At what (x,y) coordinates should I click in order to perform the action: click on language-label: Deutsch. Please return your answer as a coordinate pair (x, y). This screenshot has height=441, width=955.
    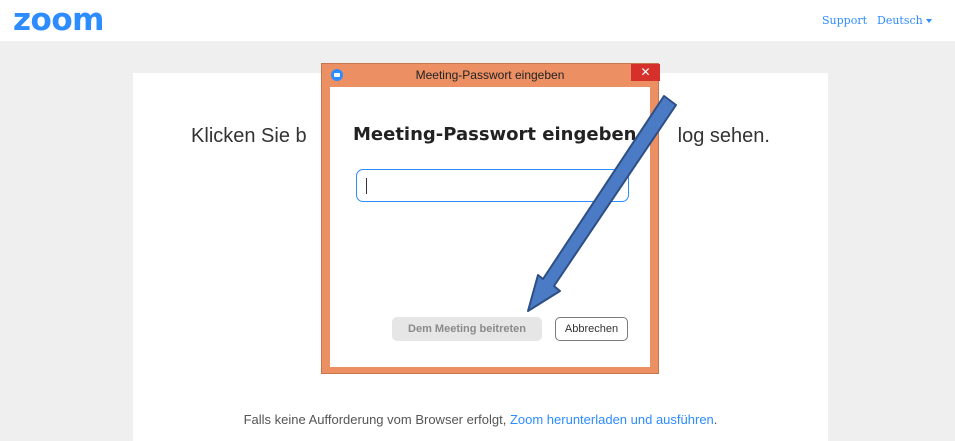
    Looking at the image, I should click on (900, 20).